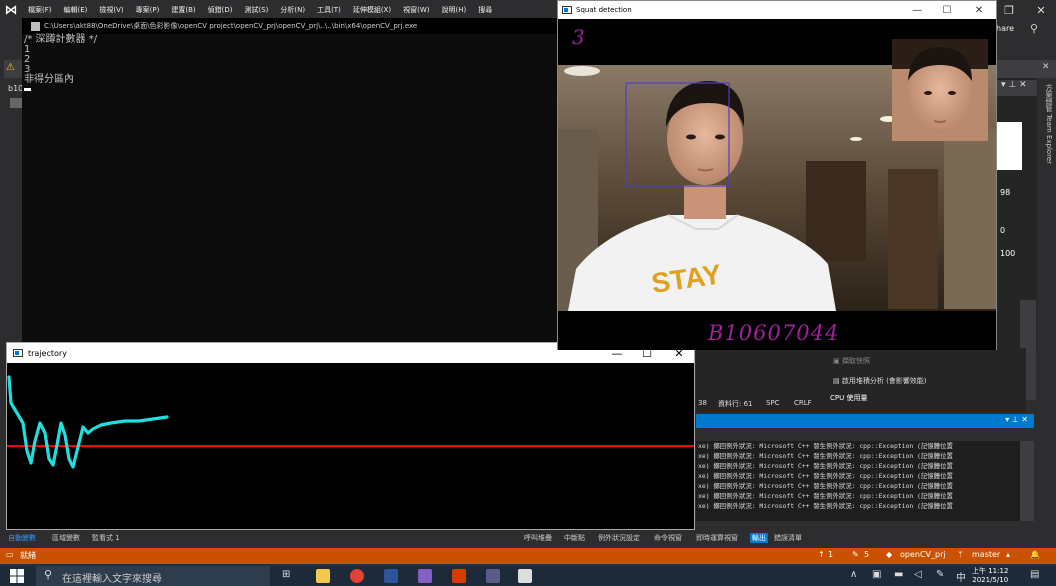 The image size is (1056, 586). Describe the element at coordinates (153, 576) in the screenshot. I see `taskbar-search-box: ⚲ 在這裡輸入文字來搜尋` at that location.